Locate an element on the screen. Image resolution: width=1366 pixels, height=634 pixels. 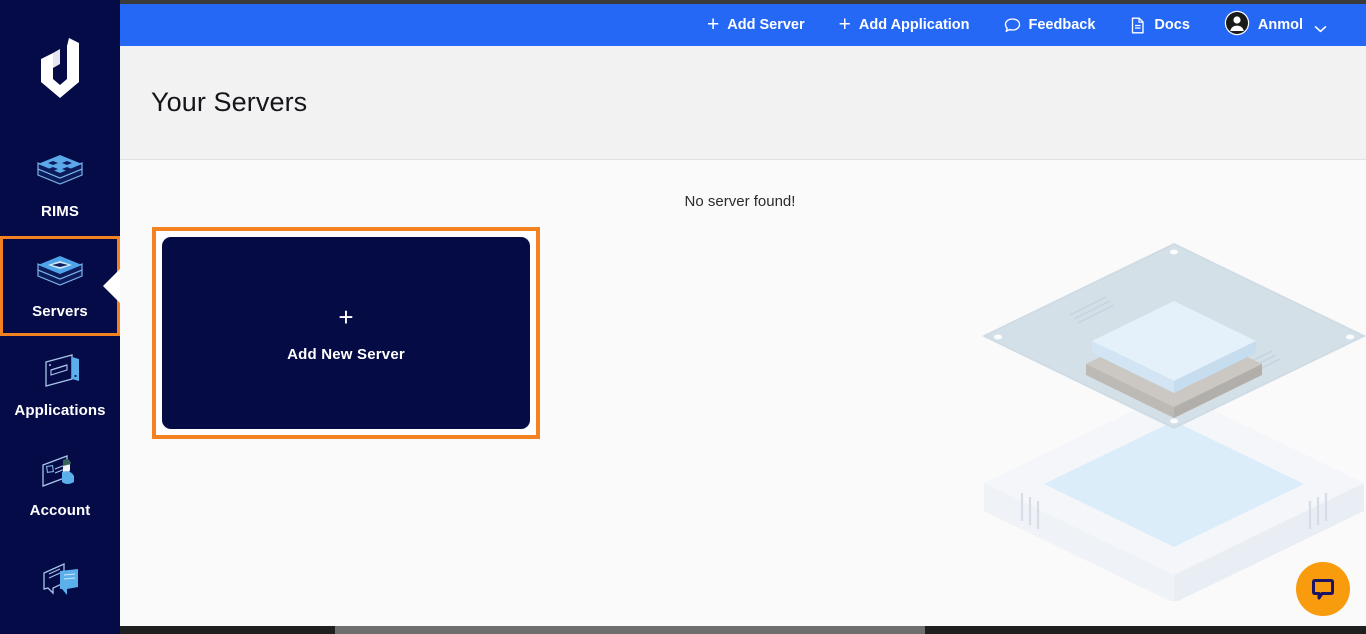
add-new-server-card: + Add New Server is located at coordinates (346, 333).